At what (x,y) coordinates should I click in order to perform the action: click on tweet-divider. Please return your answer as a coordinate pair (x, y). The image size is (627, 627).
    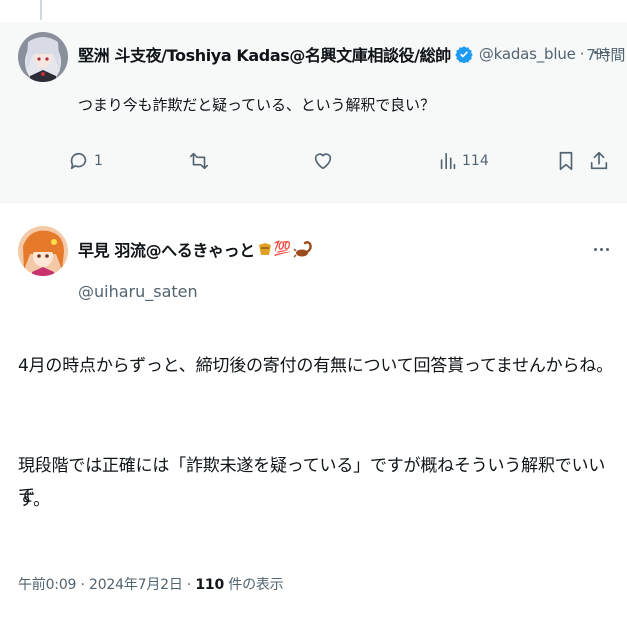
    Looking at the image, I should click on (313, 202).